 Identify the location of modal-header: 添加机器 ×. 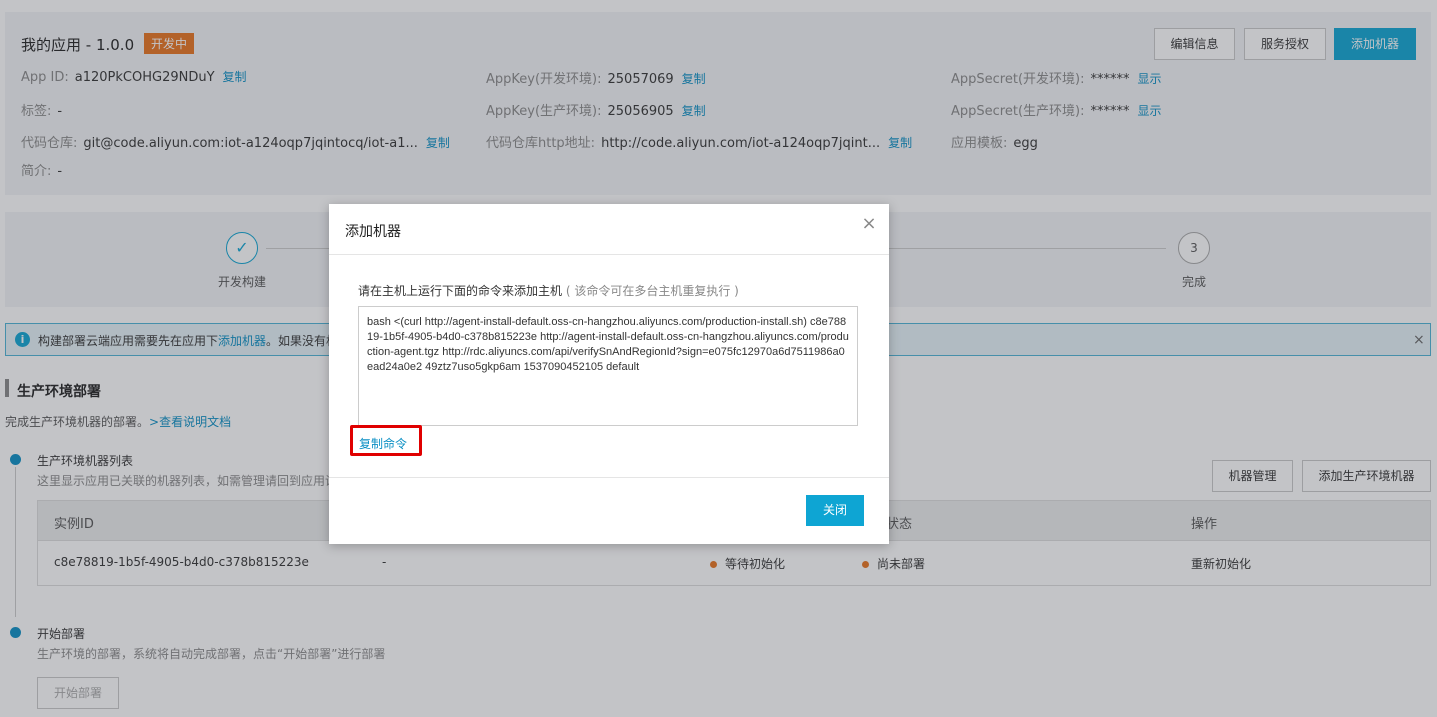
(609, 229).